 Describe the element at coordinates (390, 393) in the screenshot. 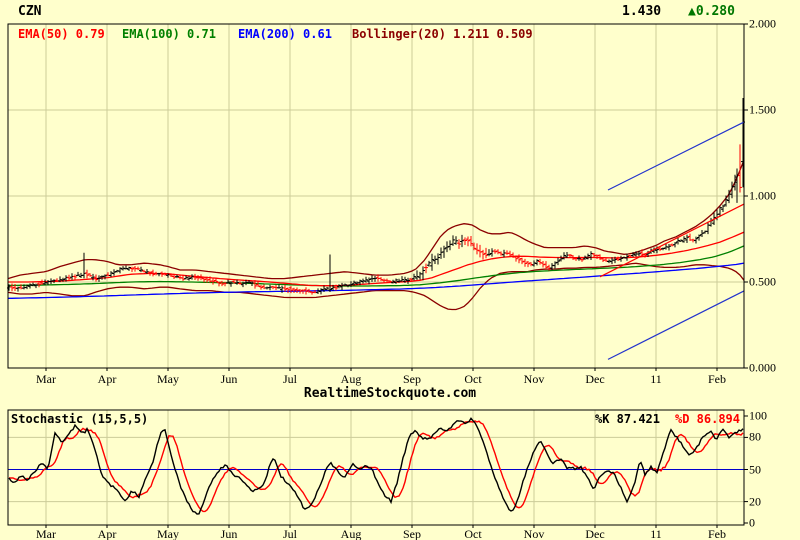

I see `watermark: RealtimeStockquote.com` at that location.